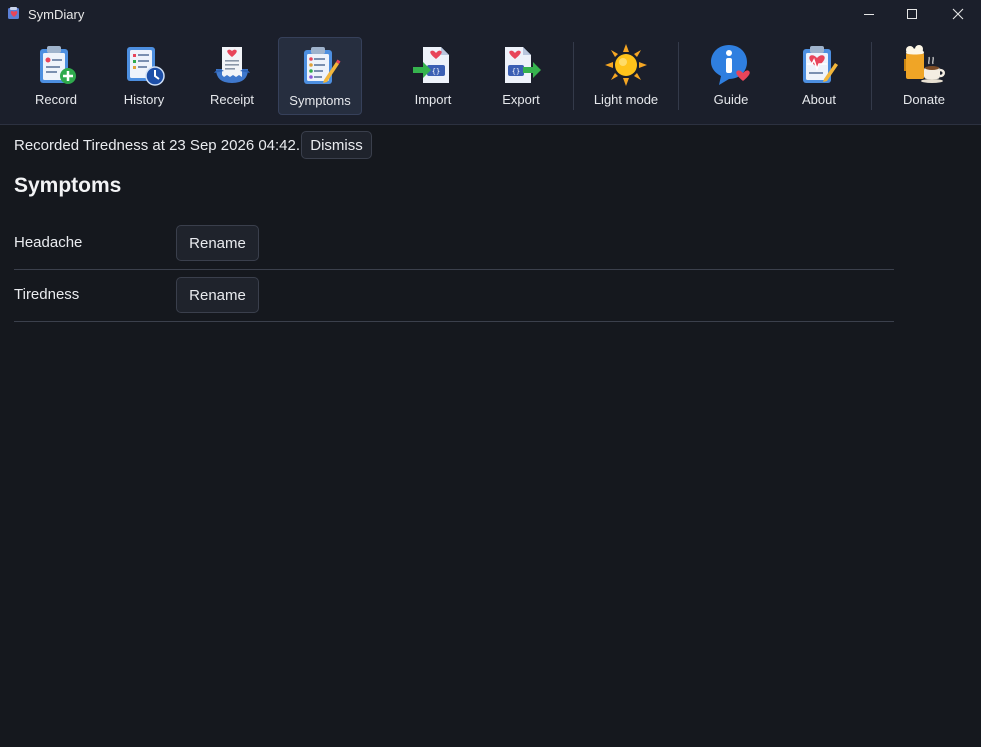 The height and width of the screenshot is (747, 981). I want to click on history-clock-icon, so click(146, 66).